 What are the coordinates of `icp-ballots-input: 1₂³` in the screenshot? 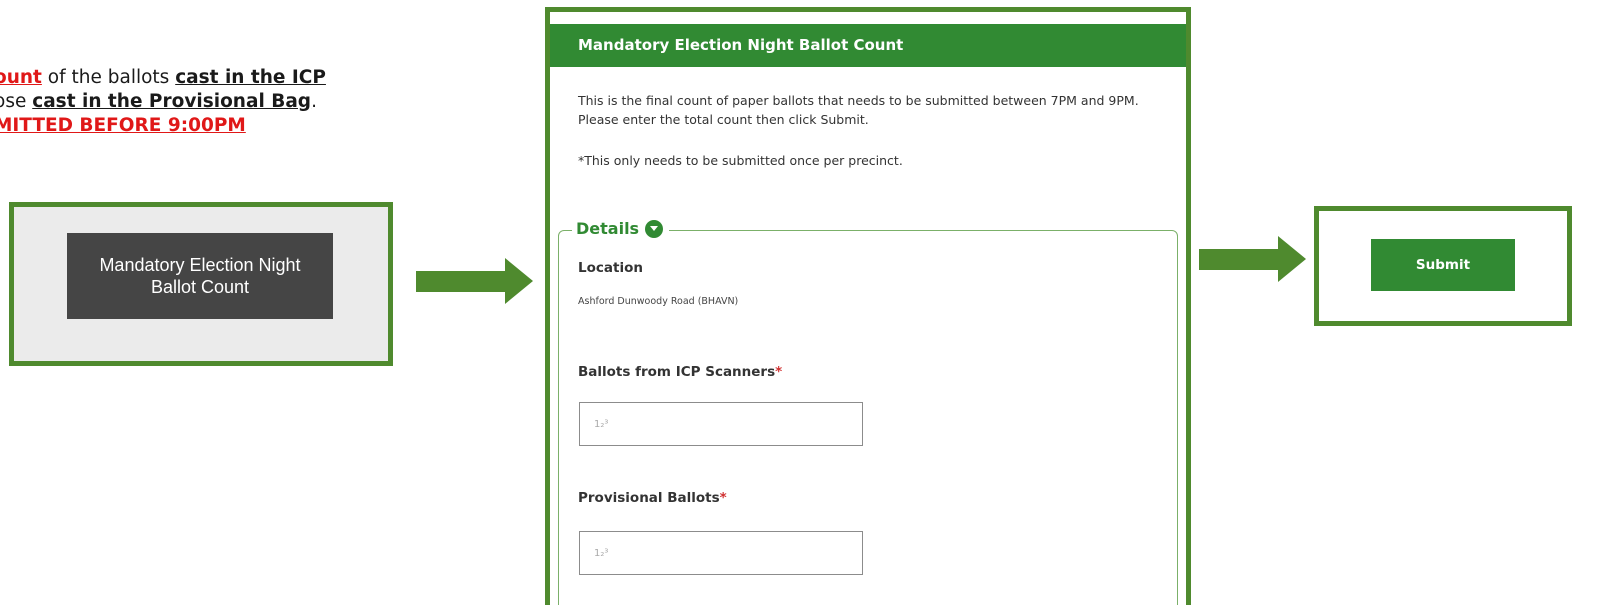 It's located at (721, 424).